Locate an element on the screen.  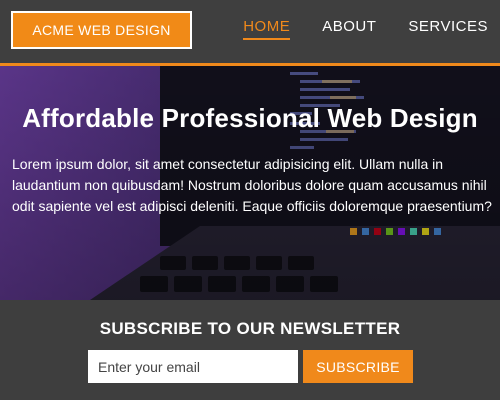
nav-item-services: SERVICES is located at coordinates (448, 28).